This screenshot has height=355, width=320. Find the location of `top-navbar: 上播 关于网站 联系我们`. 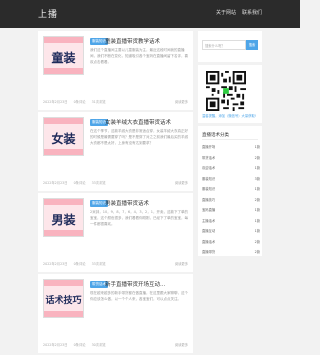

top-navbar: 上播 关于网站 联系我们 is located at coordinates (150, 14).